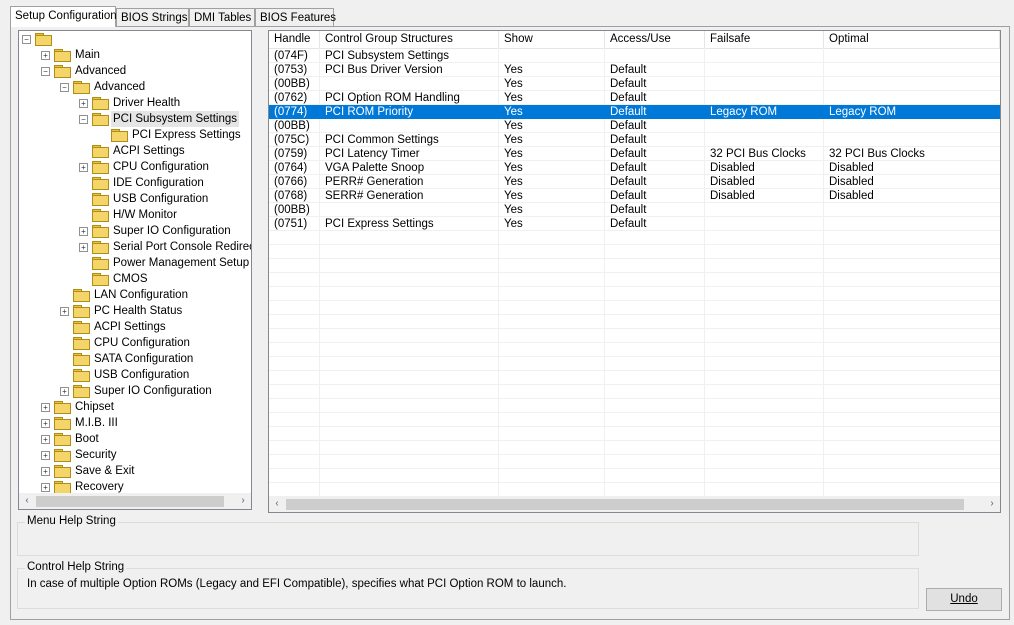 Image resolution: width=1014 pixels, height=625 pixels. I want to click on tree-item: Driver Health, so click(146, 103).